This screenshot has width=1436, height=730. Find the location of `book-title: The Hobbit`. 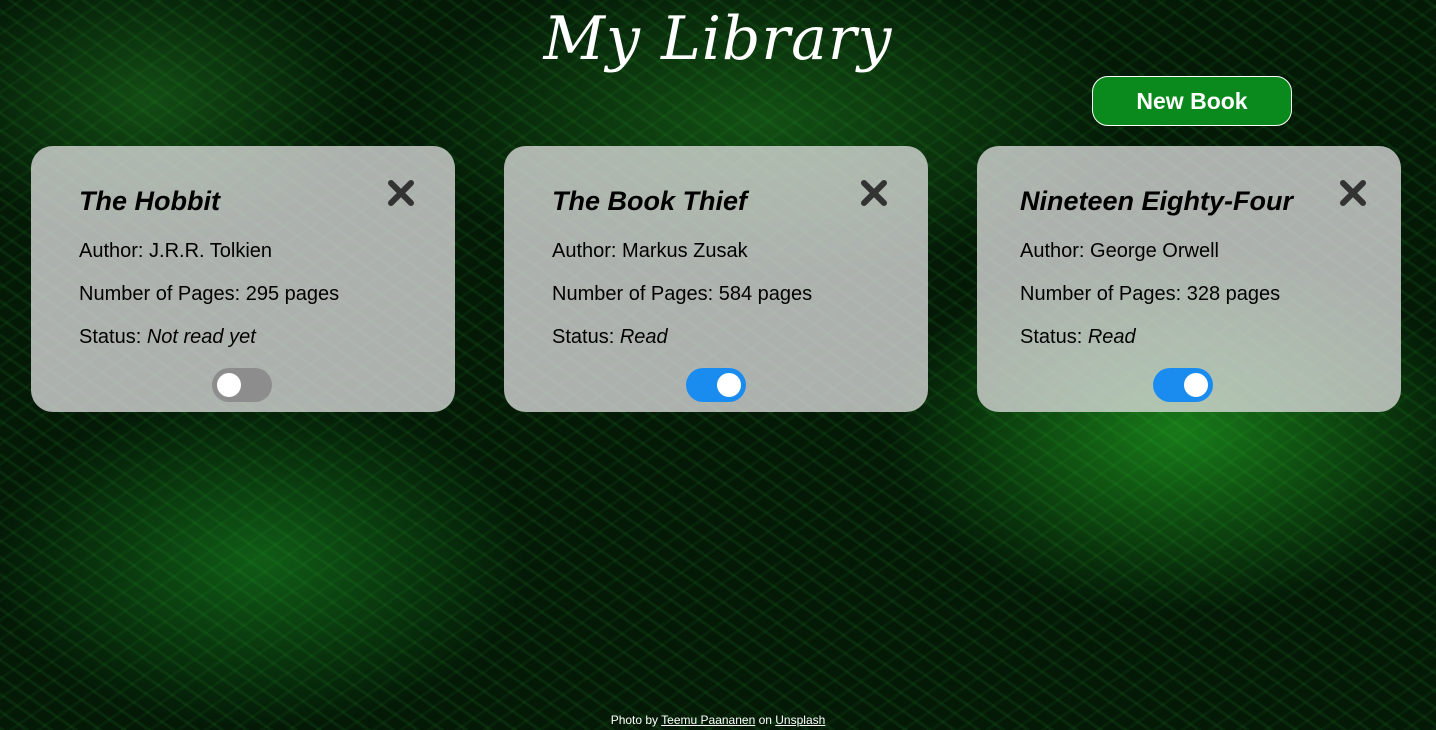

book-title: The Hobbit is located at coordinates (149, 201).